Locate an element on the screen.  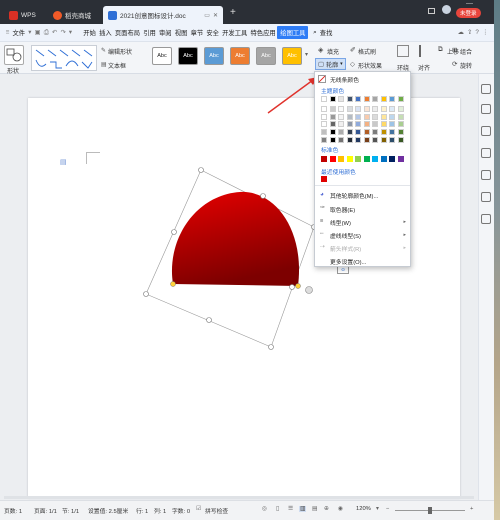
line-styles-gallery is located at coordinates (64, 58).